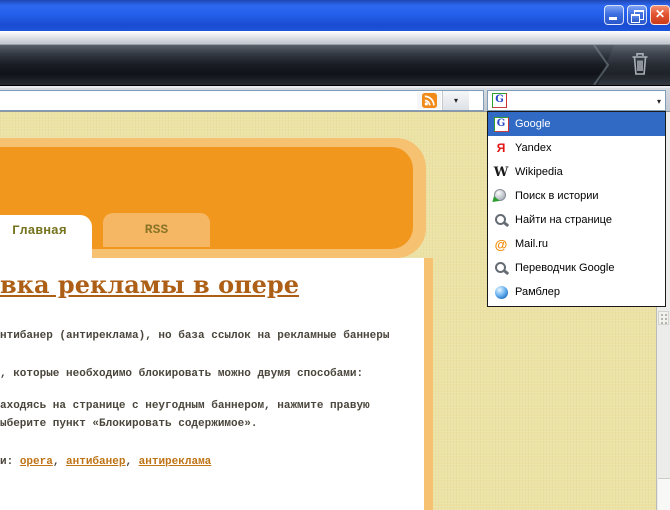 This screenshot has height=510, width=670. Describe the element at coordinates (242, 100) in the screenshot. I see `url-input: ▾` at that location.